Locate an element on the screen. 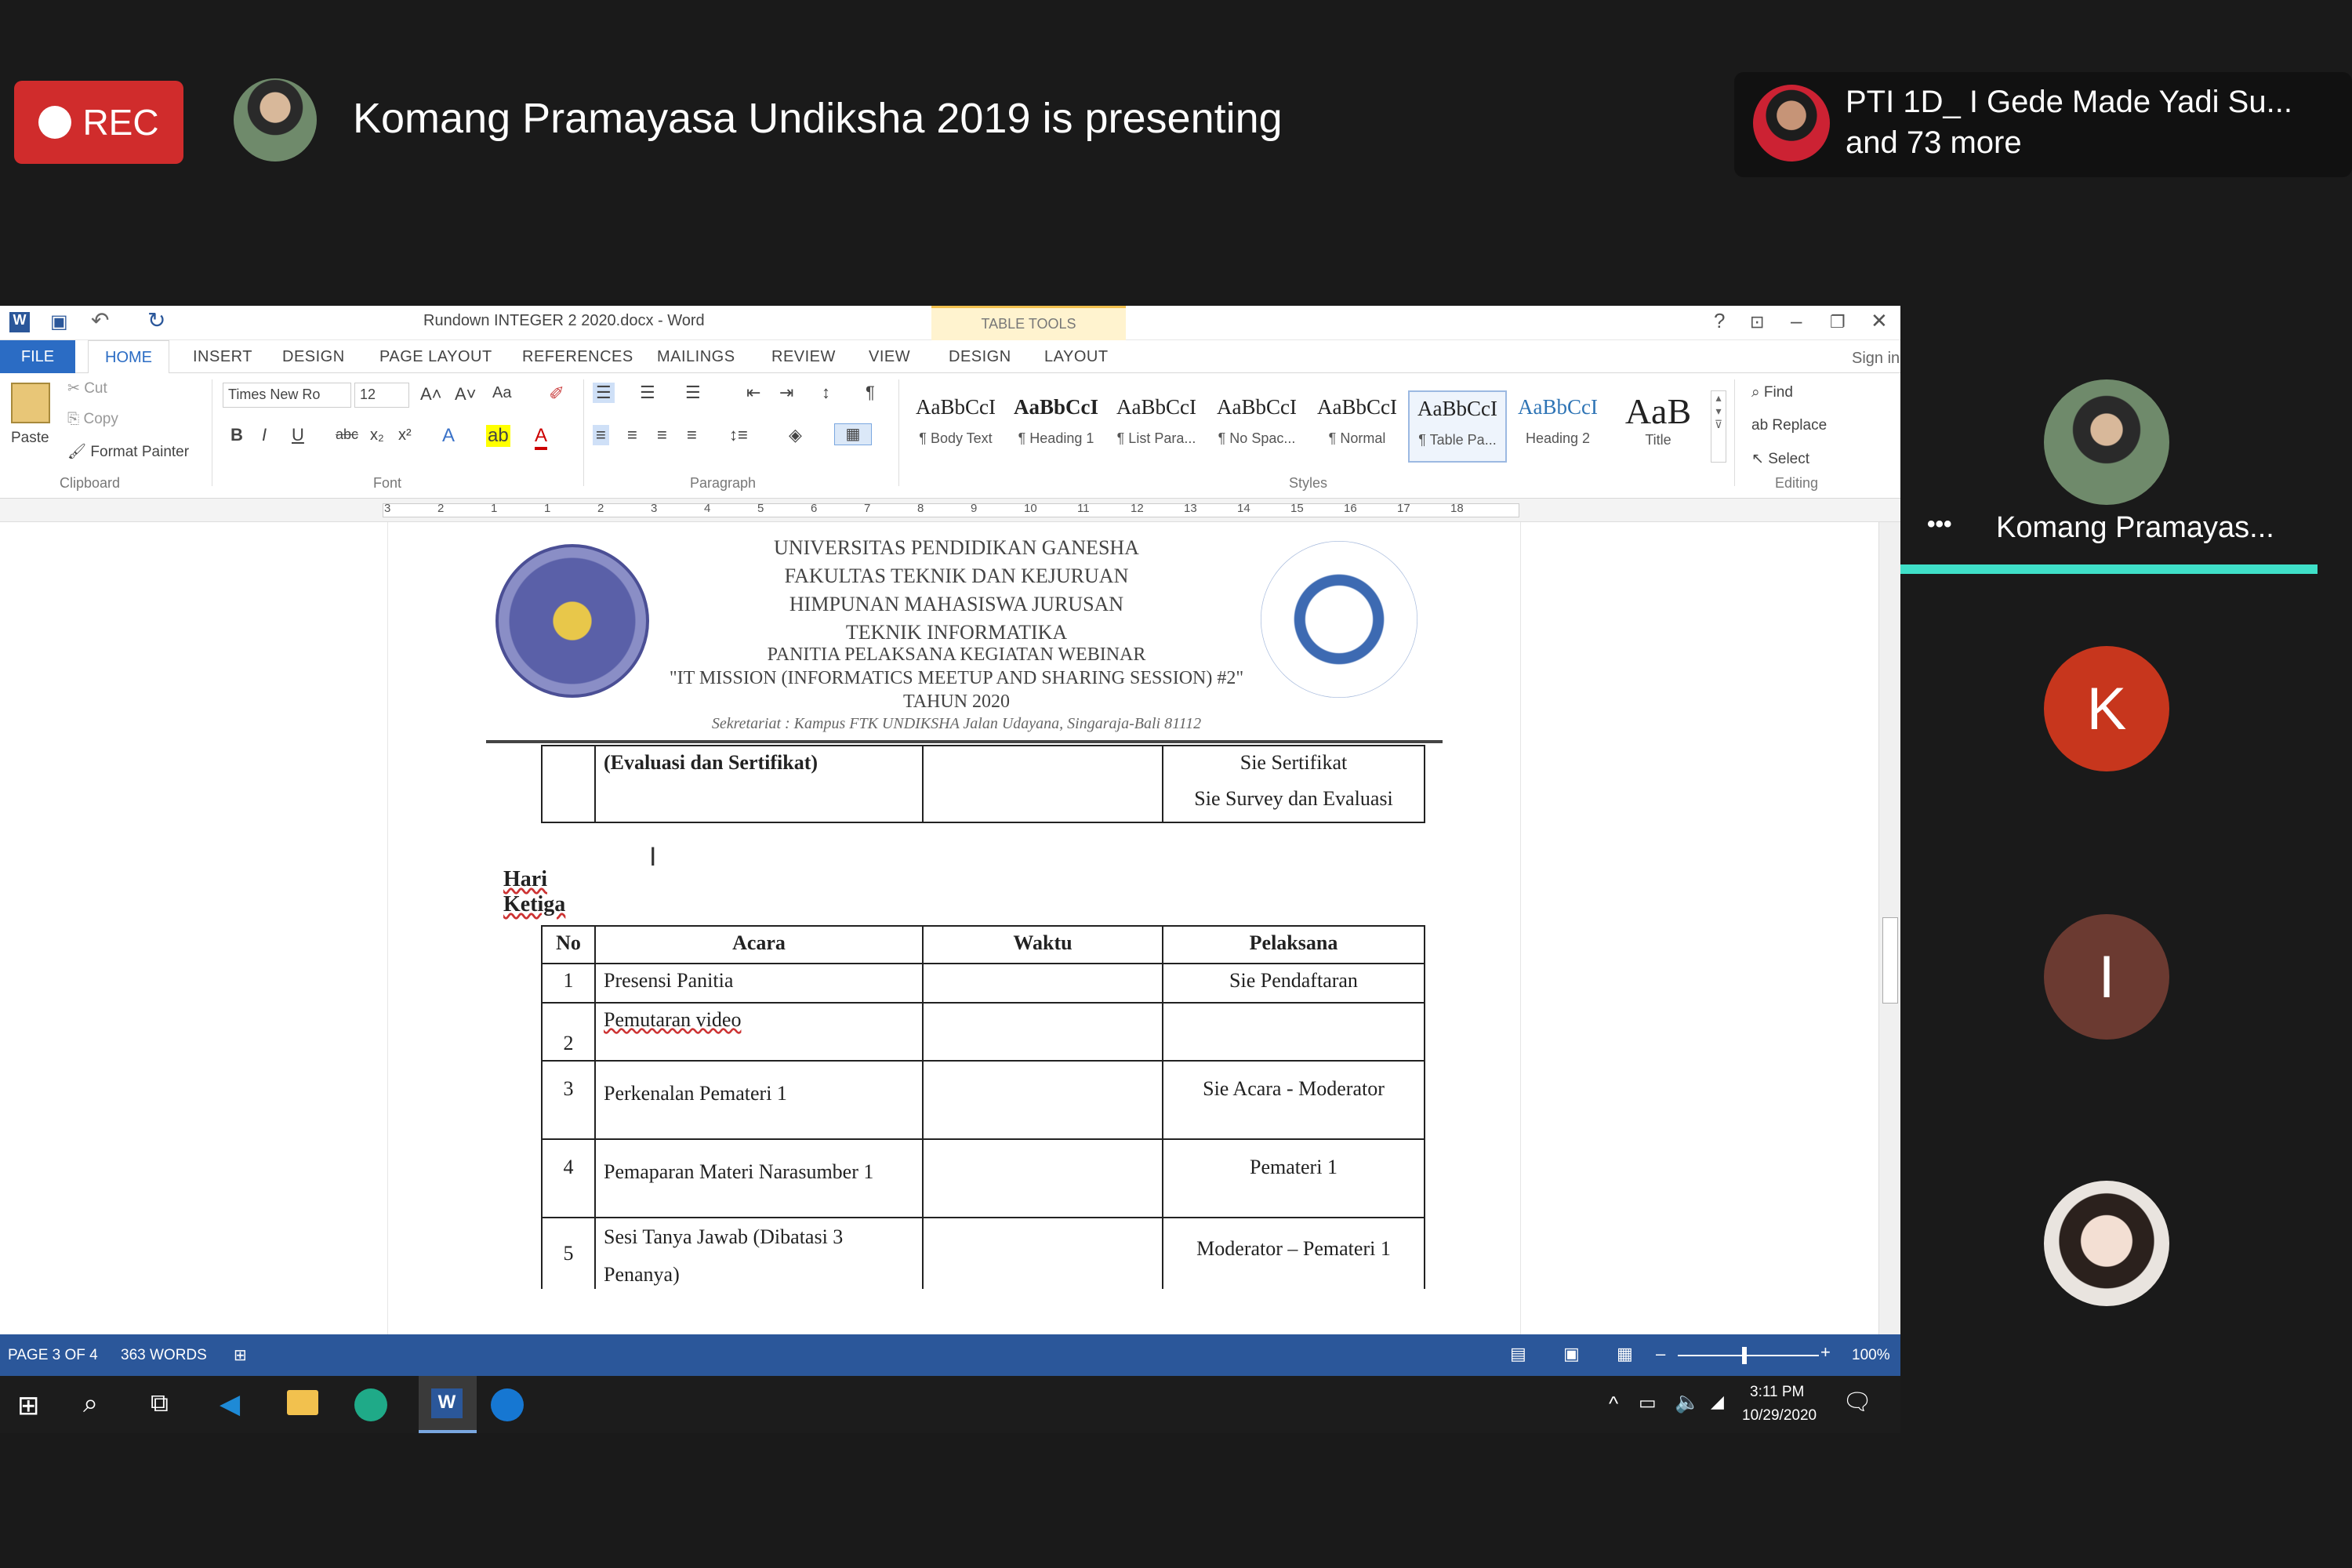 This screenshot has width=2352, height=1568. web-layout-icon: ▦ is located at coordinates (1625, 1354).